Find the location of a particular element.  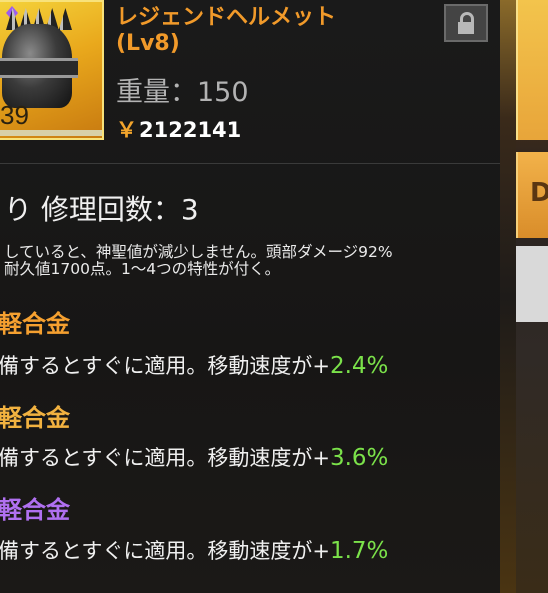

trait-plus-3: + is located at coordinates (321, 551).